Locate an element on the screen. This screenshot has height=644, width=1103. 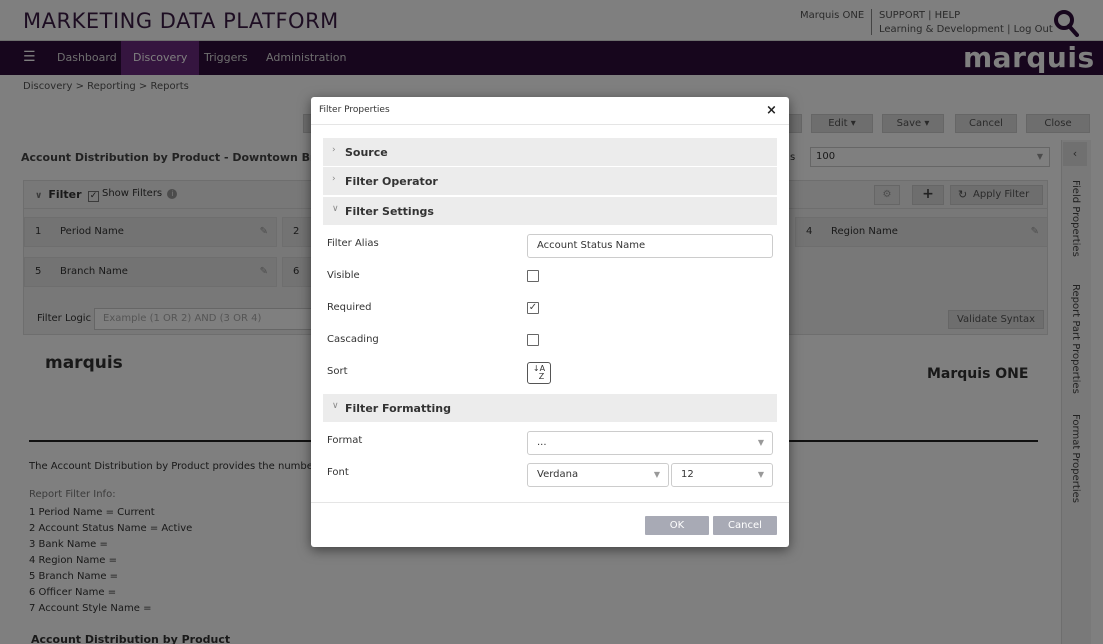
required-checkbox: ✓ is located at coordinates (533, 308).